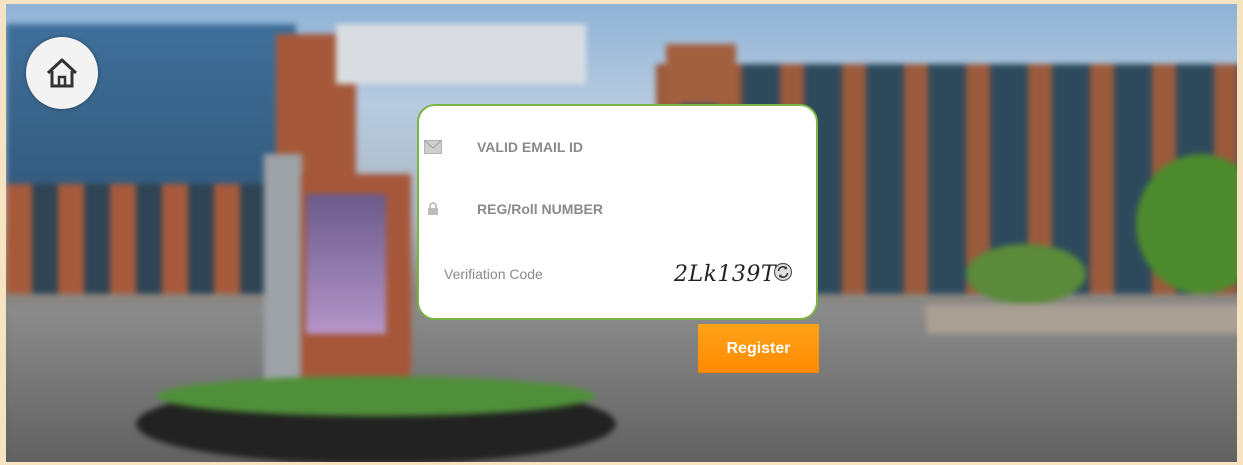 Image resolution: width=1243 pixels, height=465 pixels. What do you see at coordinates (783, 272) in the screenshot?
I see `refresh-icon` at bounding box center [783, 272].